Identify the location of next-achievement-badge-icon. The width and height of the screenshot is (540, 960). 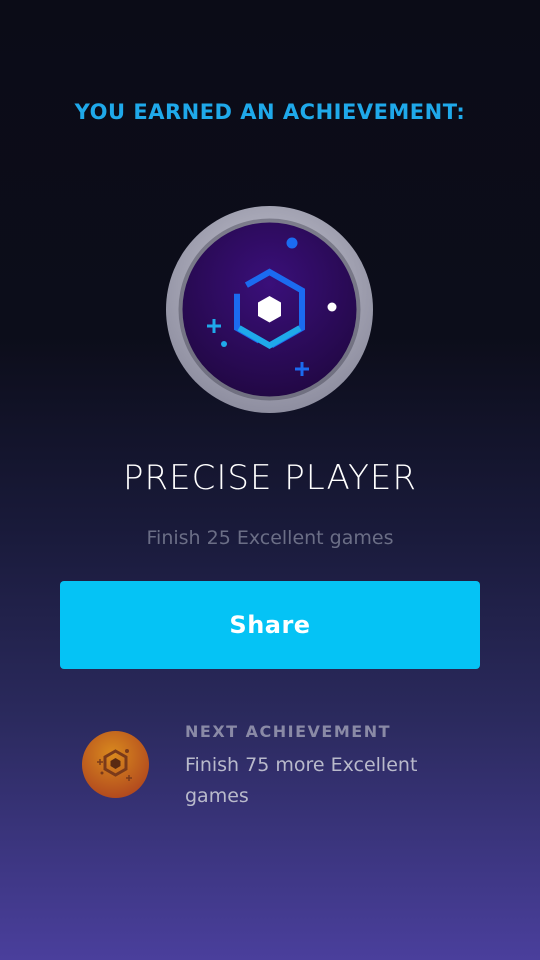
(115, 764).